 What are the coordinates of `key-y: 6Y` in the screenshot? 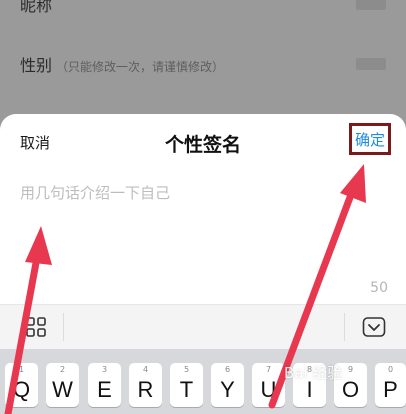 It's located at (227, 385).